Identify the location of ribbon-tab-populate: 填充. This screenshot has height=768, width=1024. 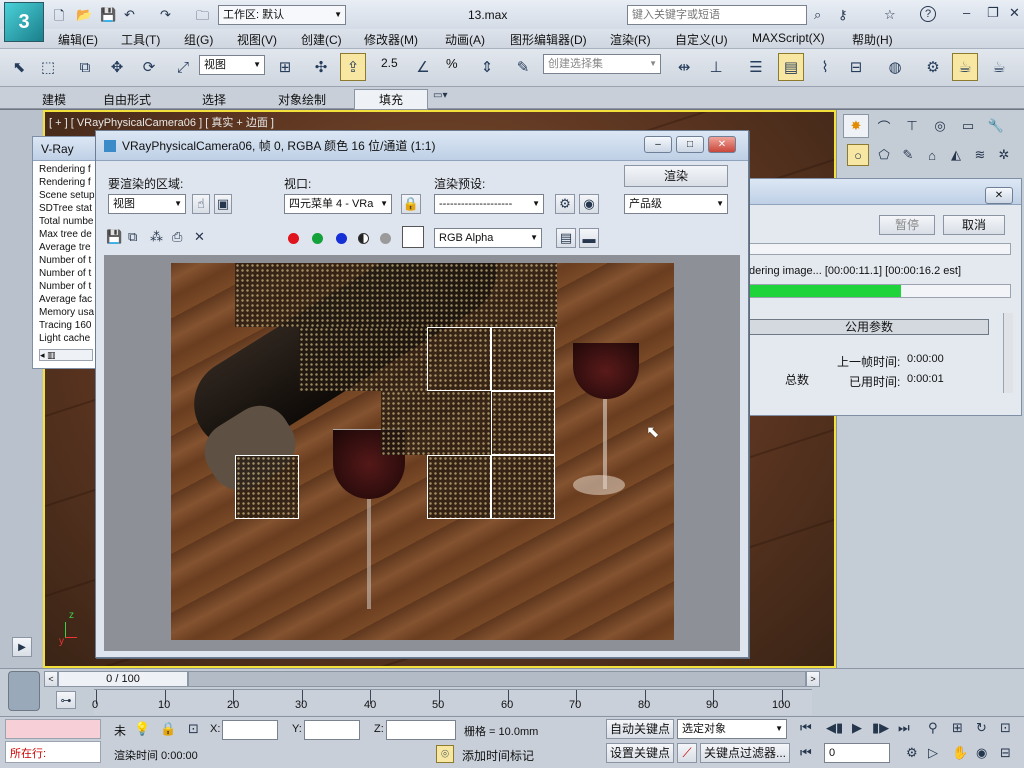
(391, 99).